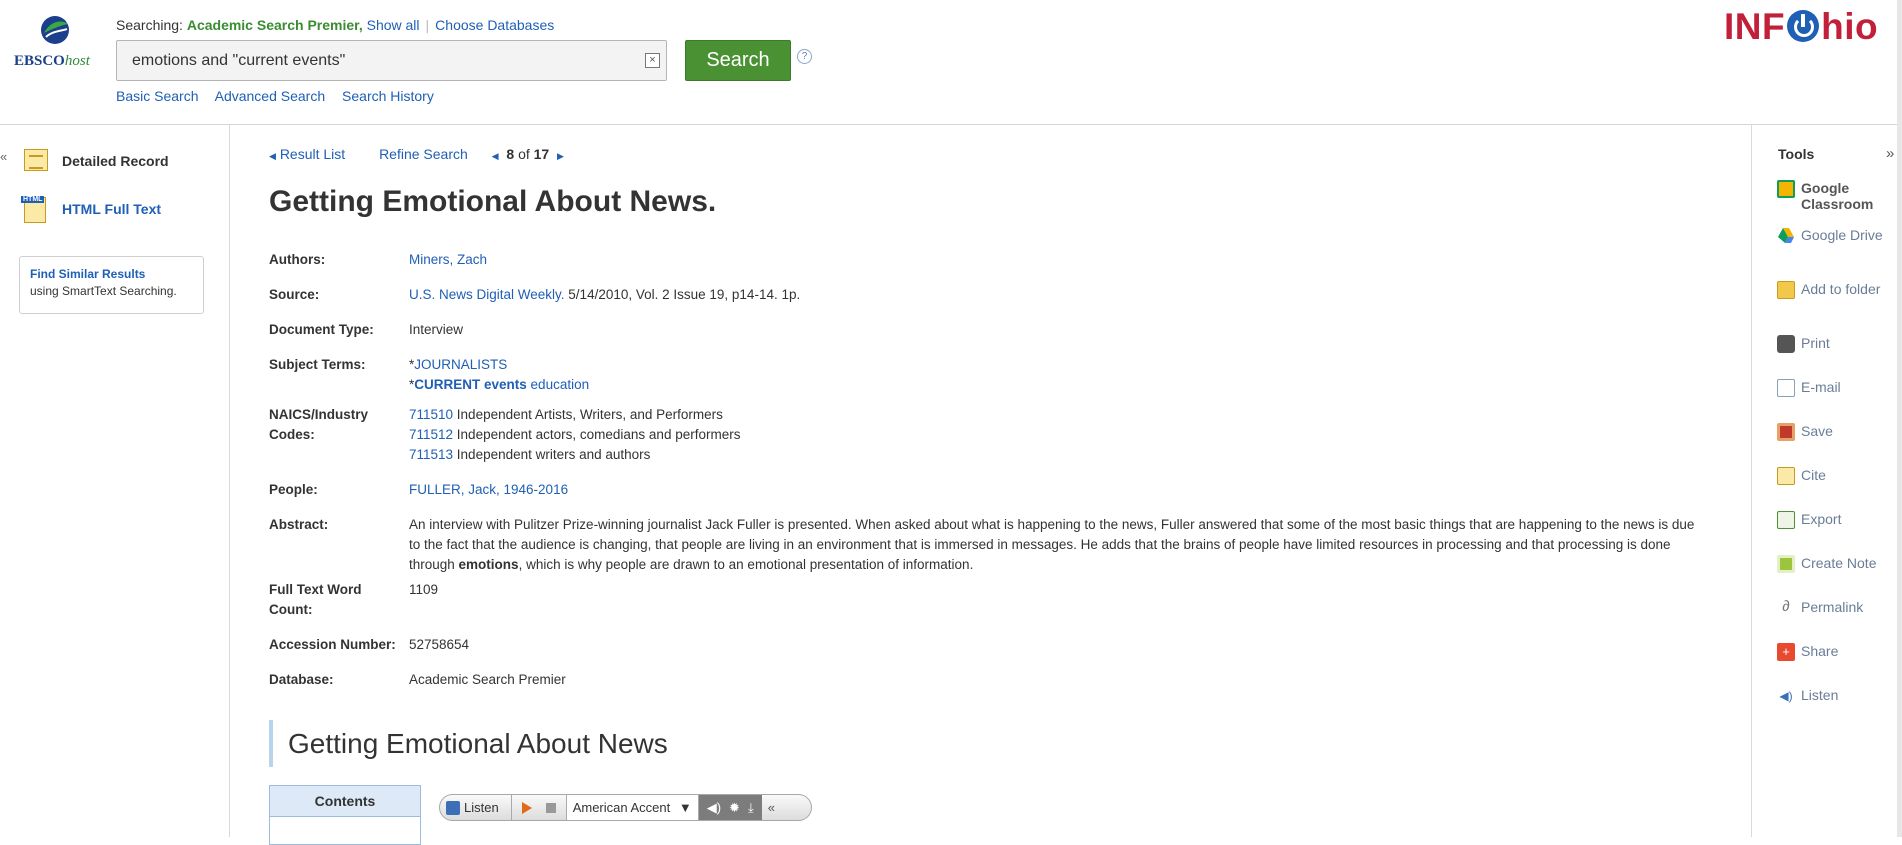 Image resolution: width=1902 pixels, height=845 pixels. I want to click on ebscohost-wordmark: EBSCOhost, so click(52, 61).